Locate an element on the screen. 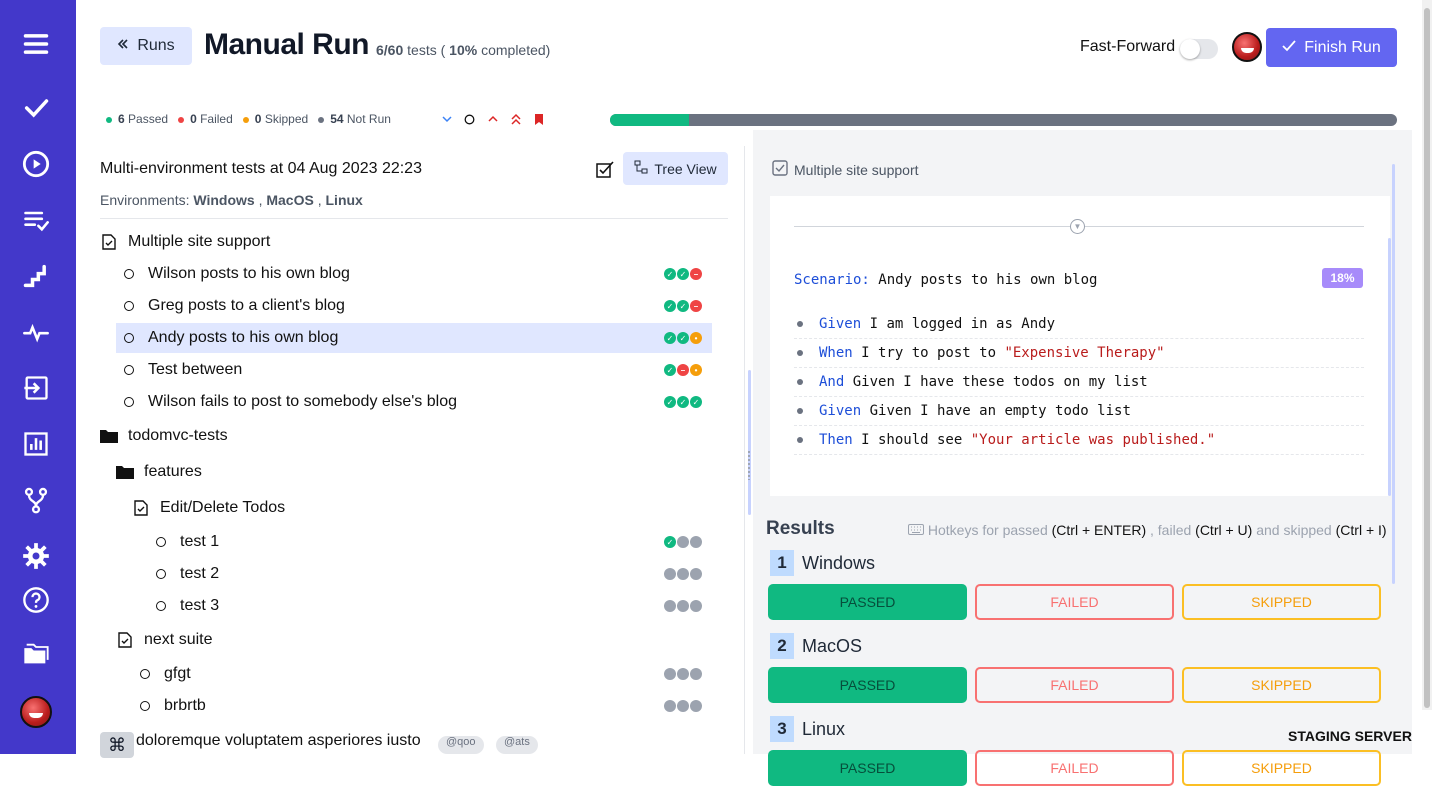 This screenshot has width=1432, height=786. folders-icon is located at coordinates (36, 654).